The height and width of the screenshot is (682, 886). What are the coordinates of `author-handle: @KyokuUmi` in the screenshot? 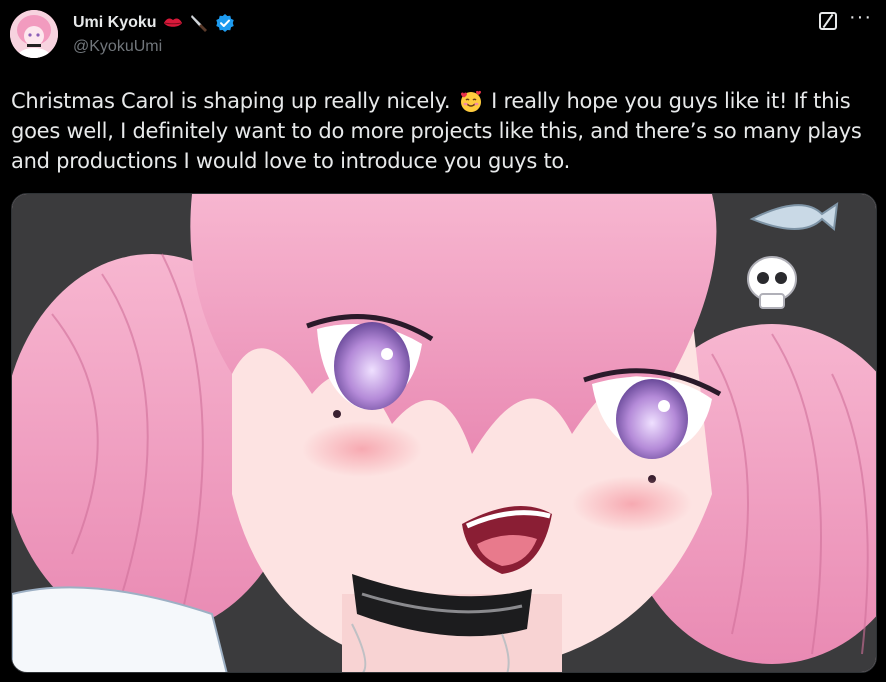 It's located at (117, 47).